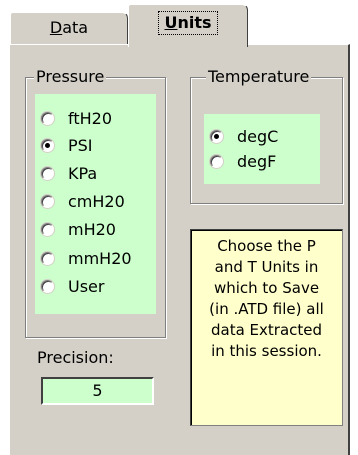 The image size is (358, 455). I want to click on radio-cmh20, so click(47, 201).